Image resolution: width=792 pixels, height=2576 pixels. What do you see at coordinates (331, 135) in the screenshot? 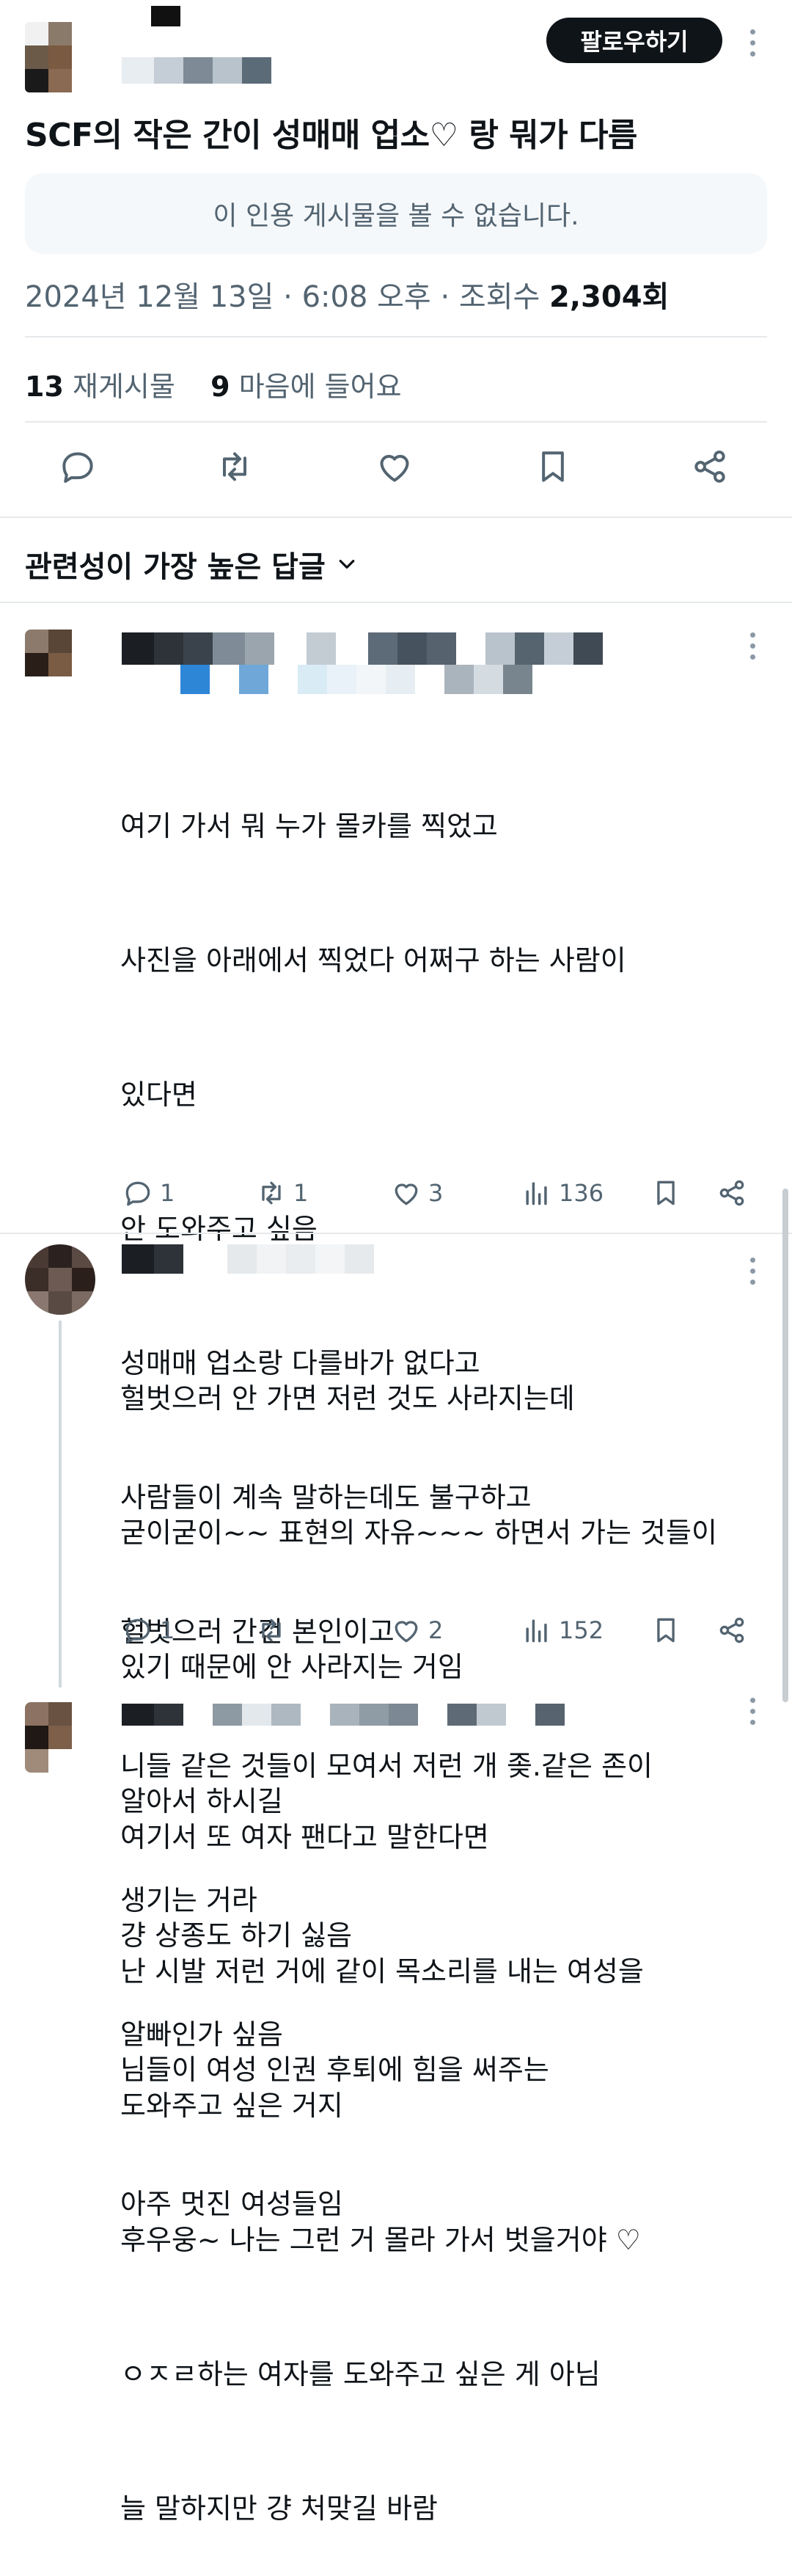
I see `post-text: SCF의 작은 간이 성매매 업소♡ 랑 뭐가 다름` at bounding box center [331, 135].